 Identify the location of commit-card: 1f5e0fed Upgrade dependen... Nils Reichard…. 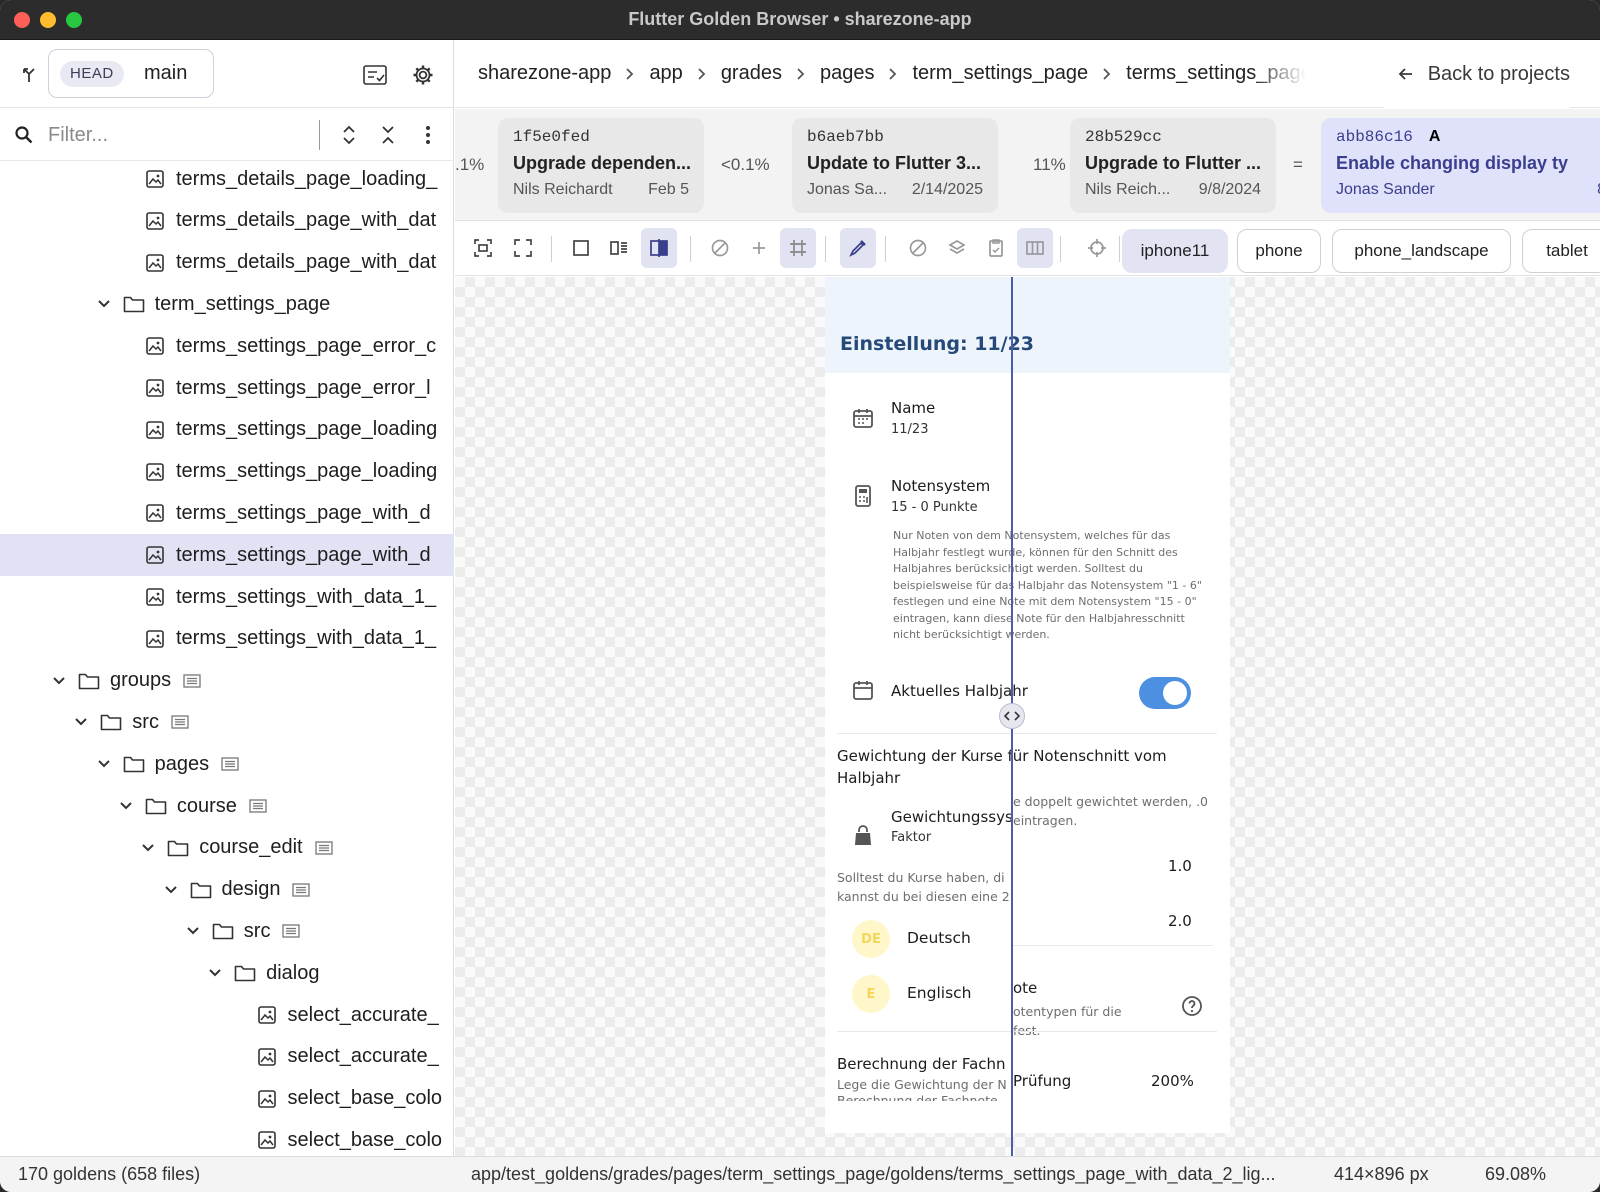
(601, 165).